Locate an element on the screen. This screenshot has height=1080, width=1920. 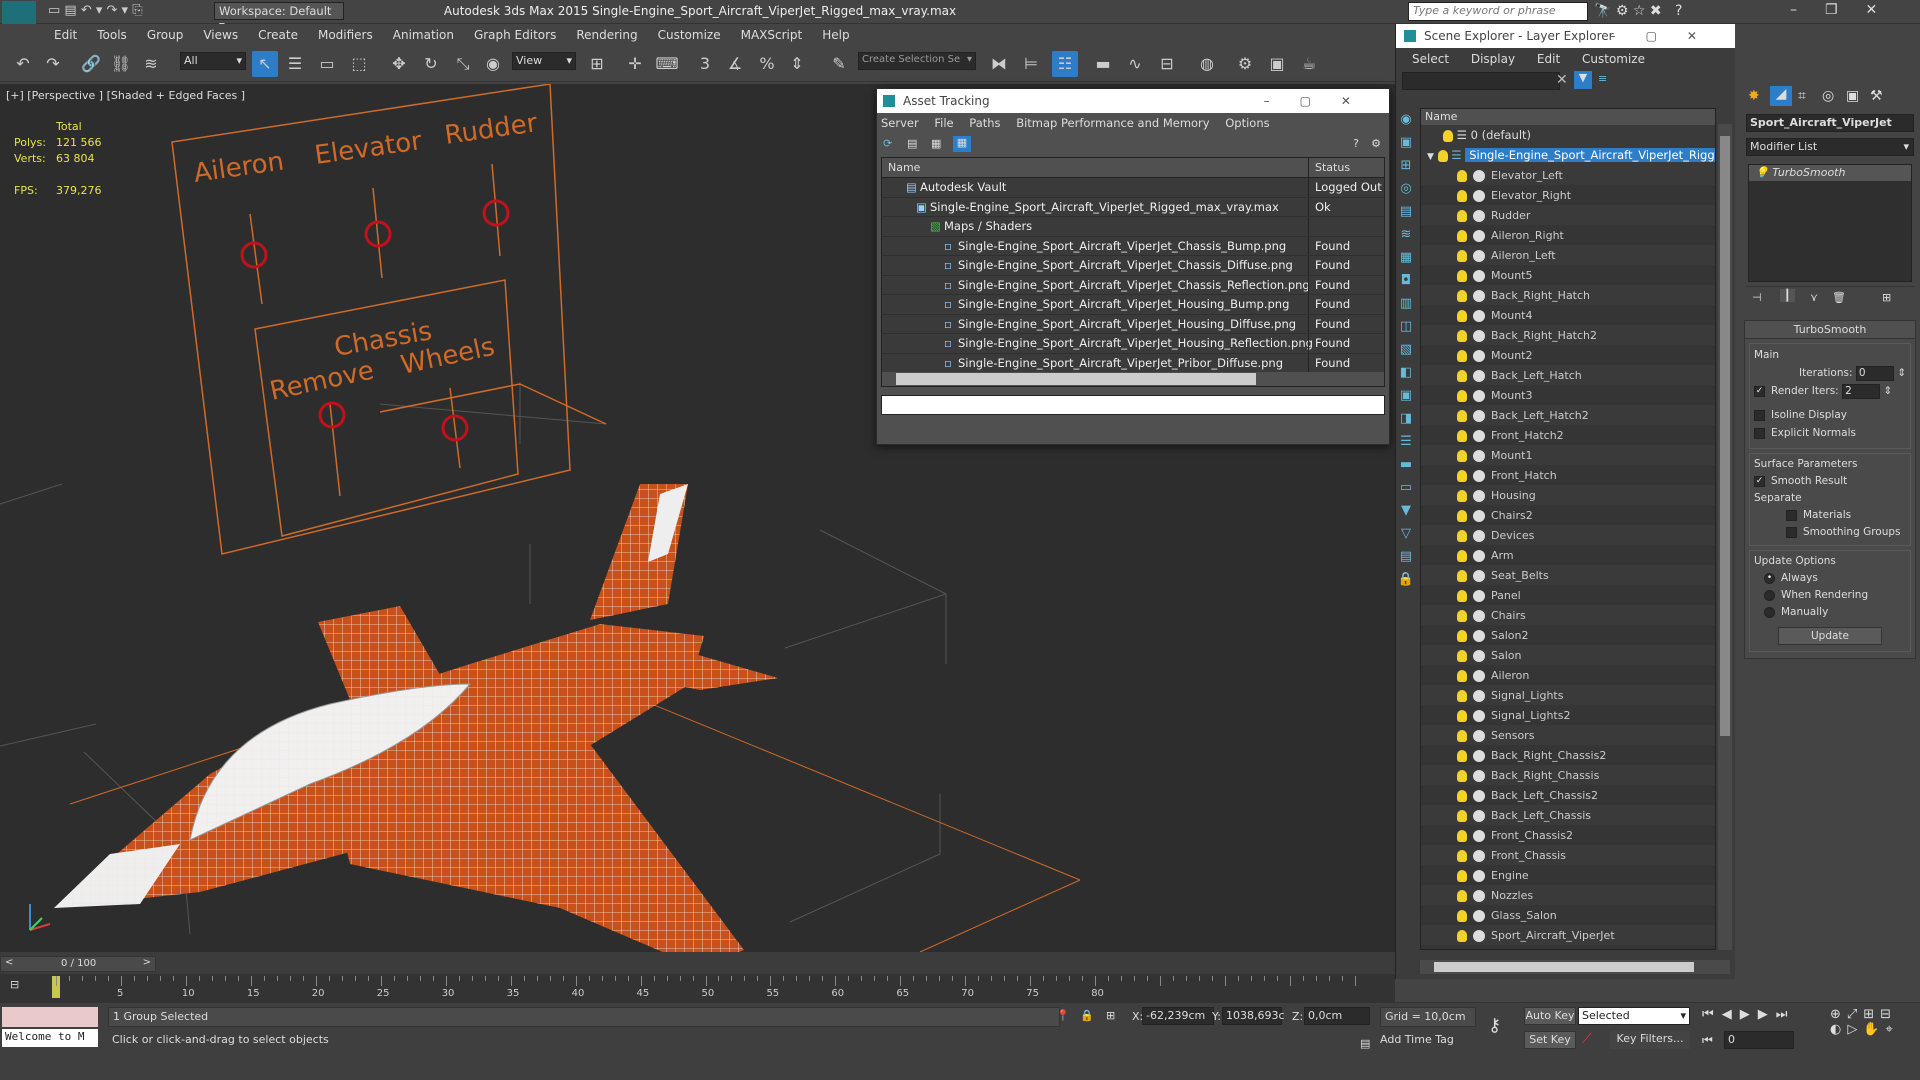
refresh-icon: ⟳ is located at coordinates (887, 143).